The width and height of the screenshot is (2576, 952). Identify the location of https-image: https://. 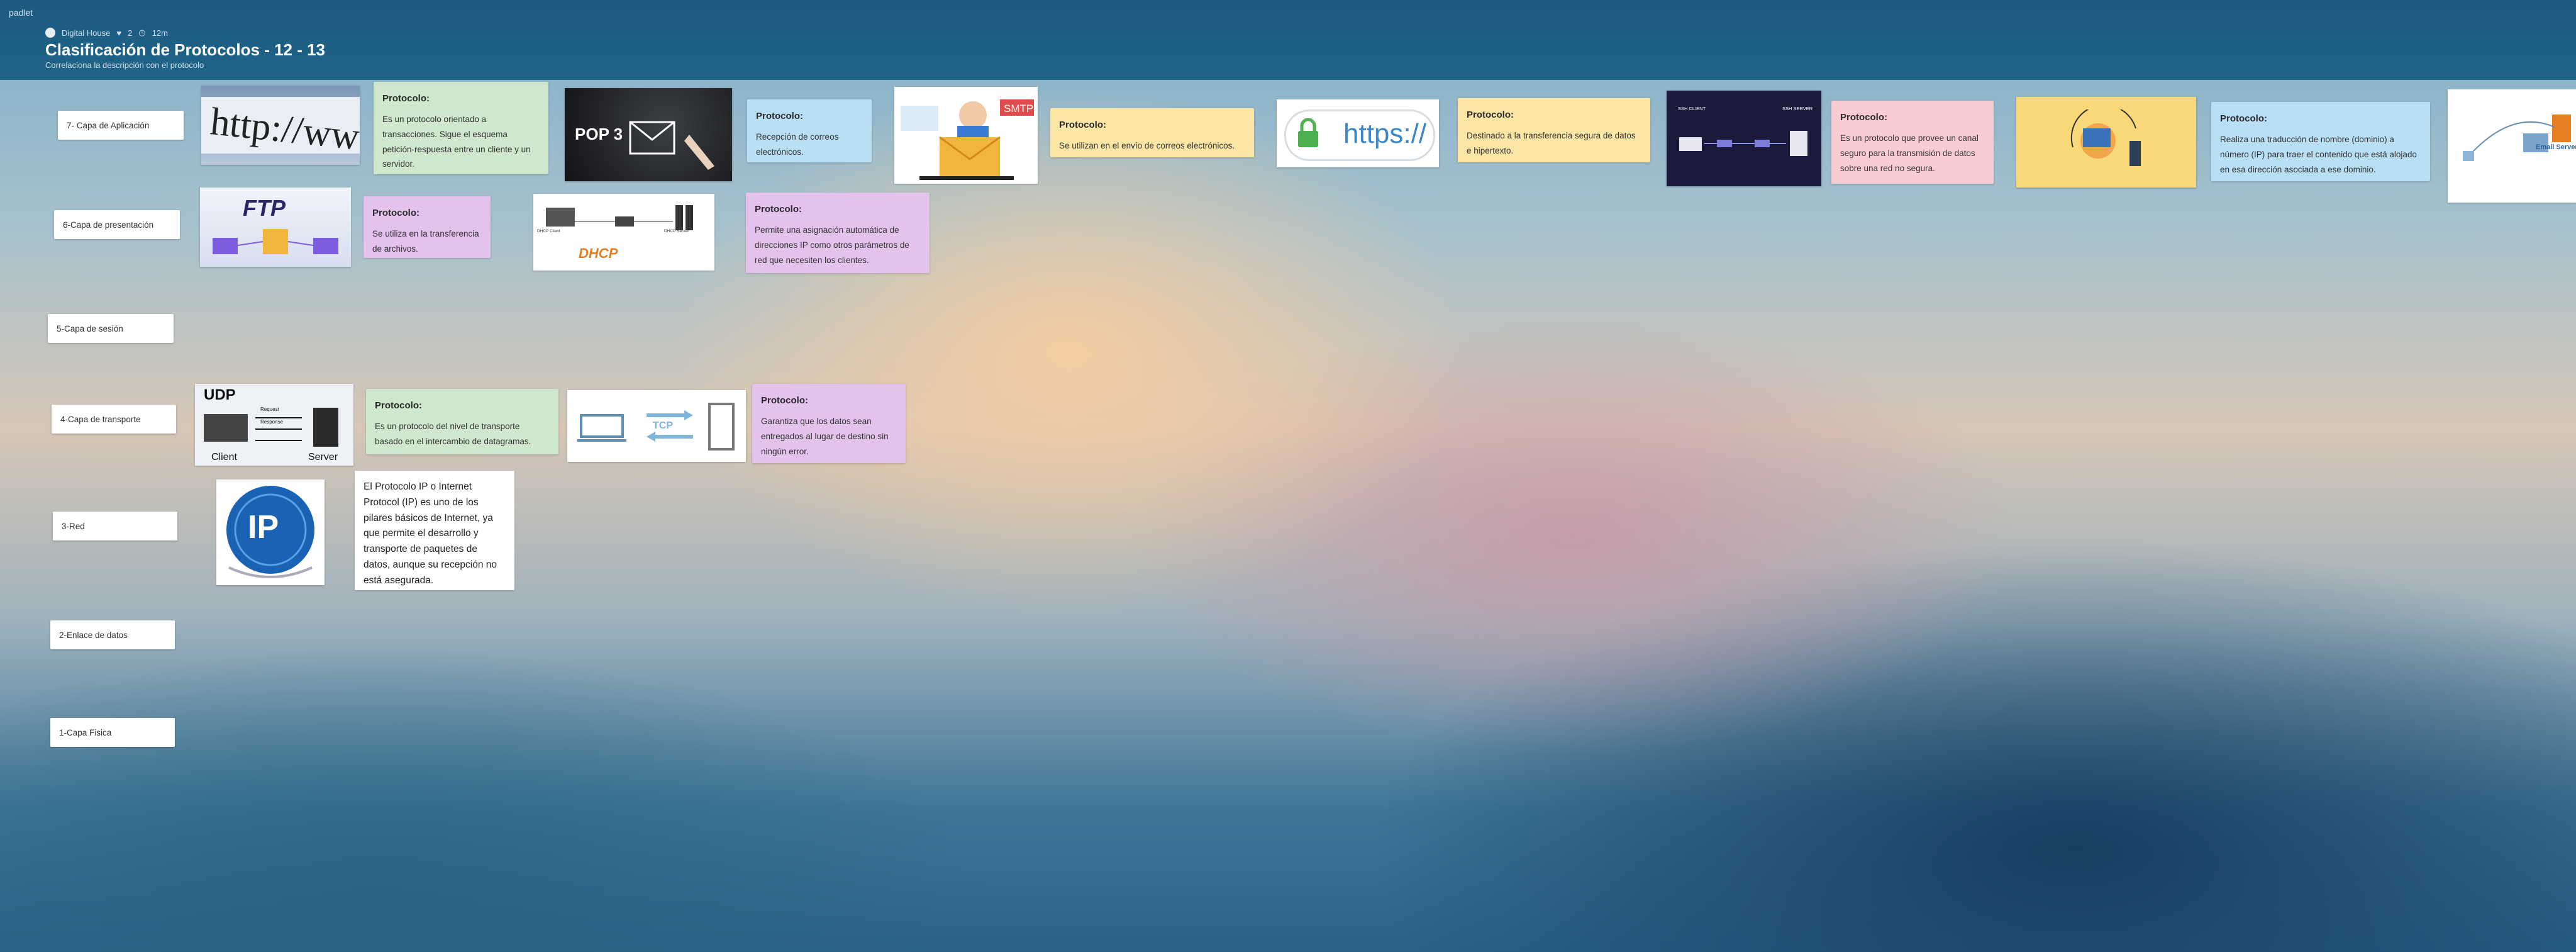
(1358, 133).